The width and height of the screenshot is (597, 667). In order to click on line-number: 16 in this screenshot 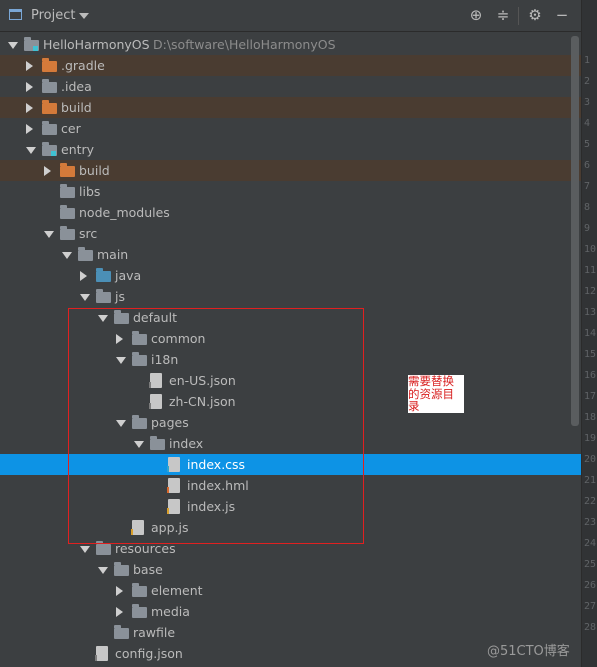, I will do `click(590, 375)`.